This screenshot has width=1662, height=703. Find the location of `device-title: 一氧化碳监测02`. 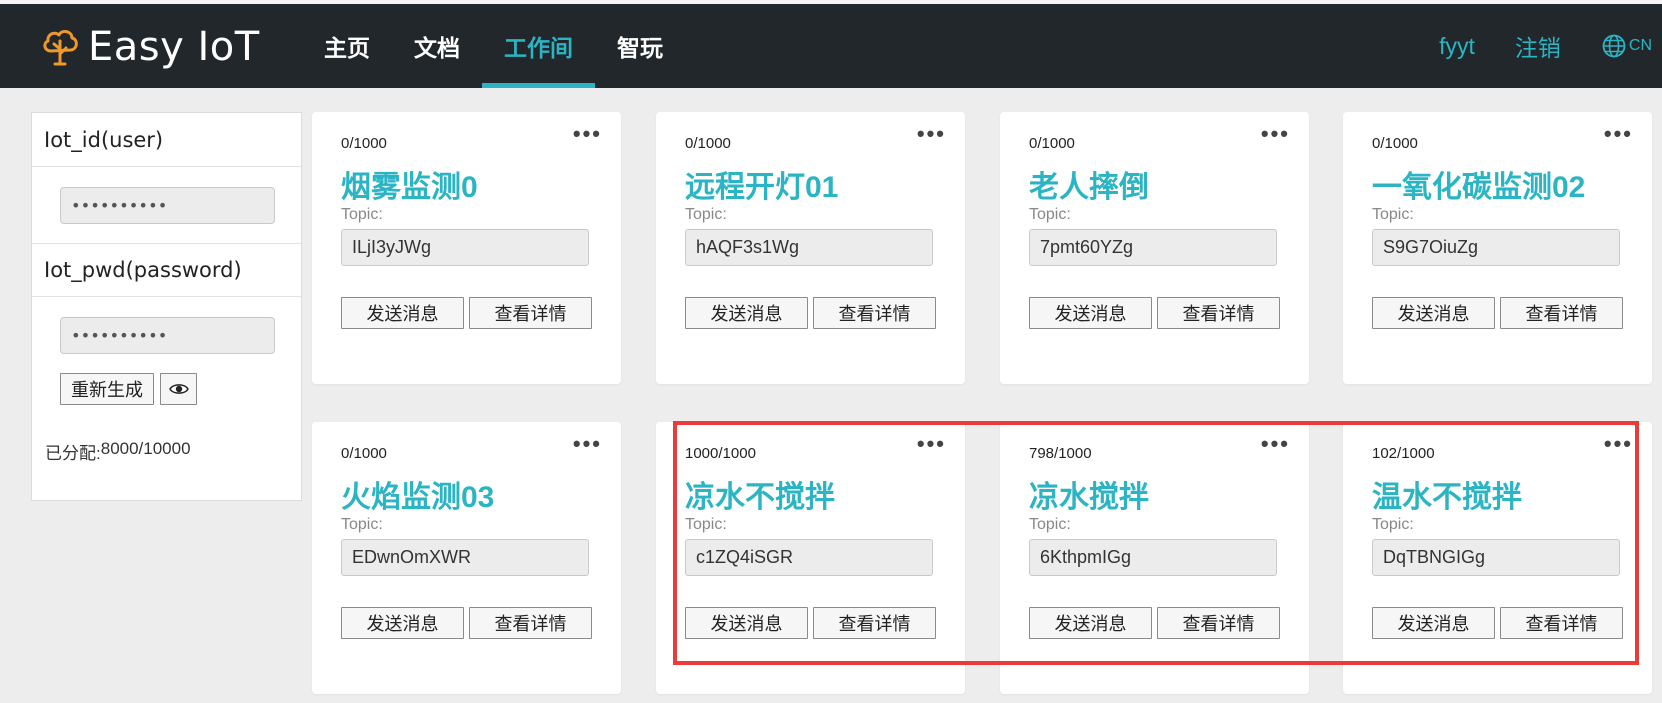

device-title: 一氧化碳监测02 is located at coordinates (1479, 187).